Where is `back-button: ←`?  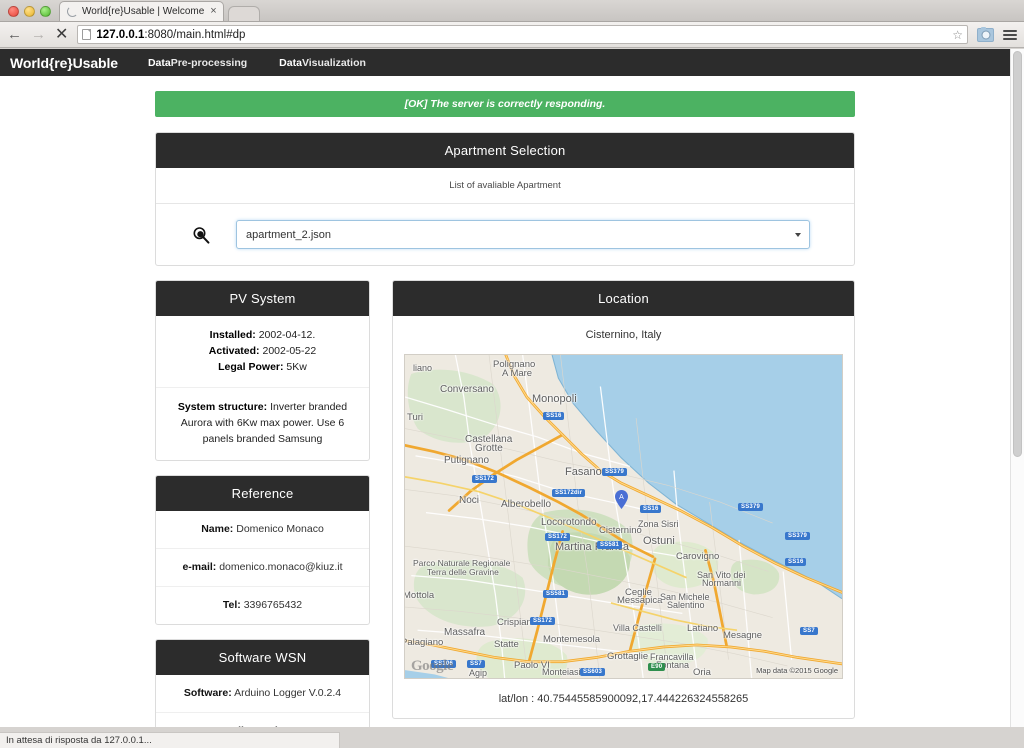 back-button: ← is located at coordinates (14, 34).